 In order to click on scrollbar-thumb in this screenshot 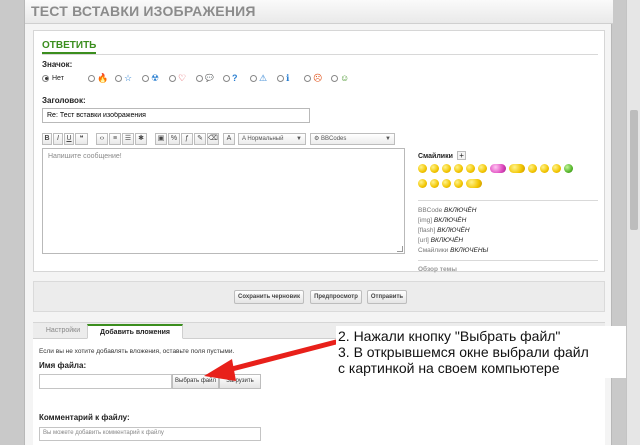, I will do `click(634, 170)`.